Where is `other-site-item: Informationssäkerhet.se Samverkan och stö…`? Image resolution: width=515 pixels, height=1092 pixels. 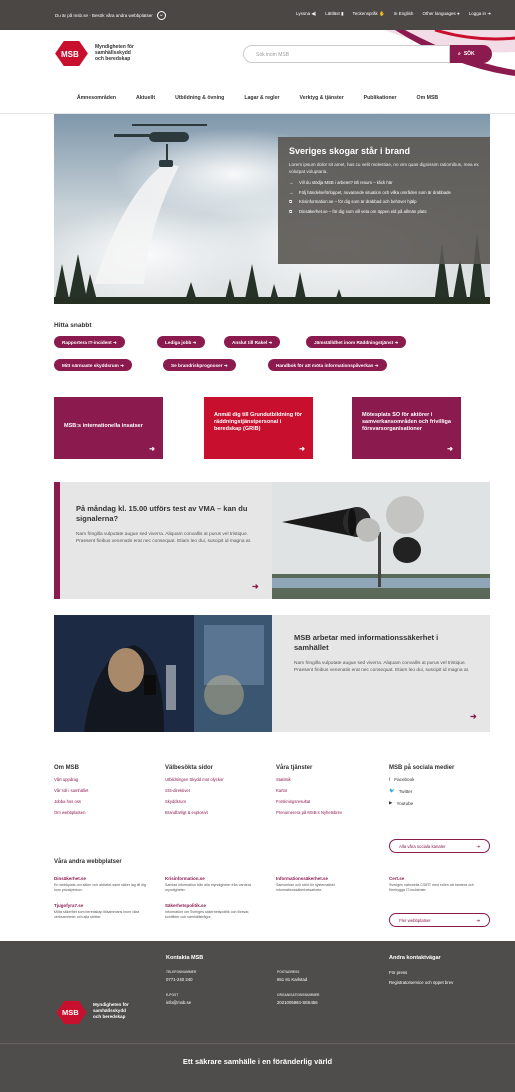
other-site-item: Informationssäkerhet.se Samverkan och stö… is located at coordinates (323, 884).